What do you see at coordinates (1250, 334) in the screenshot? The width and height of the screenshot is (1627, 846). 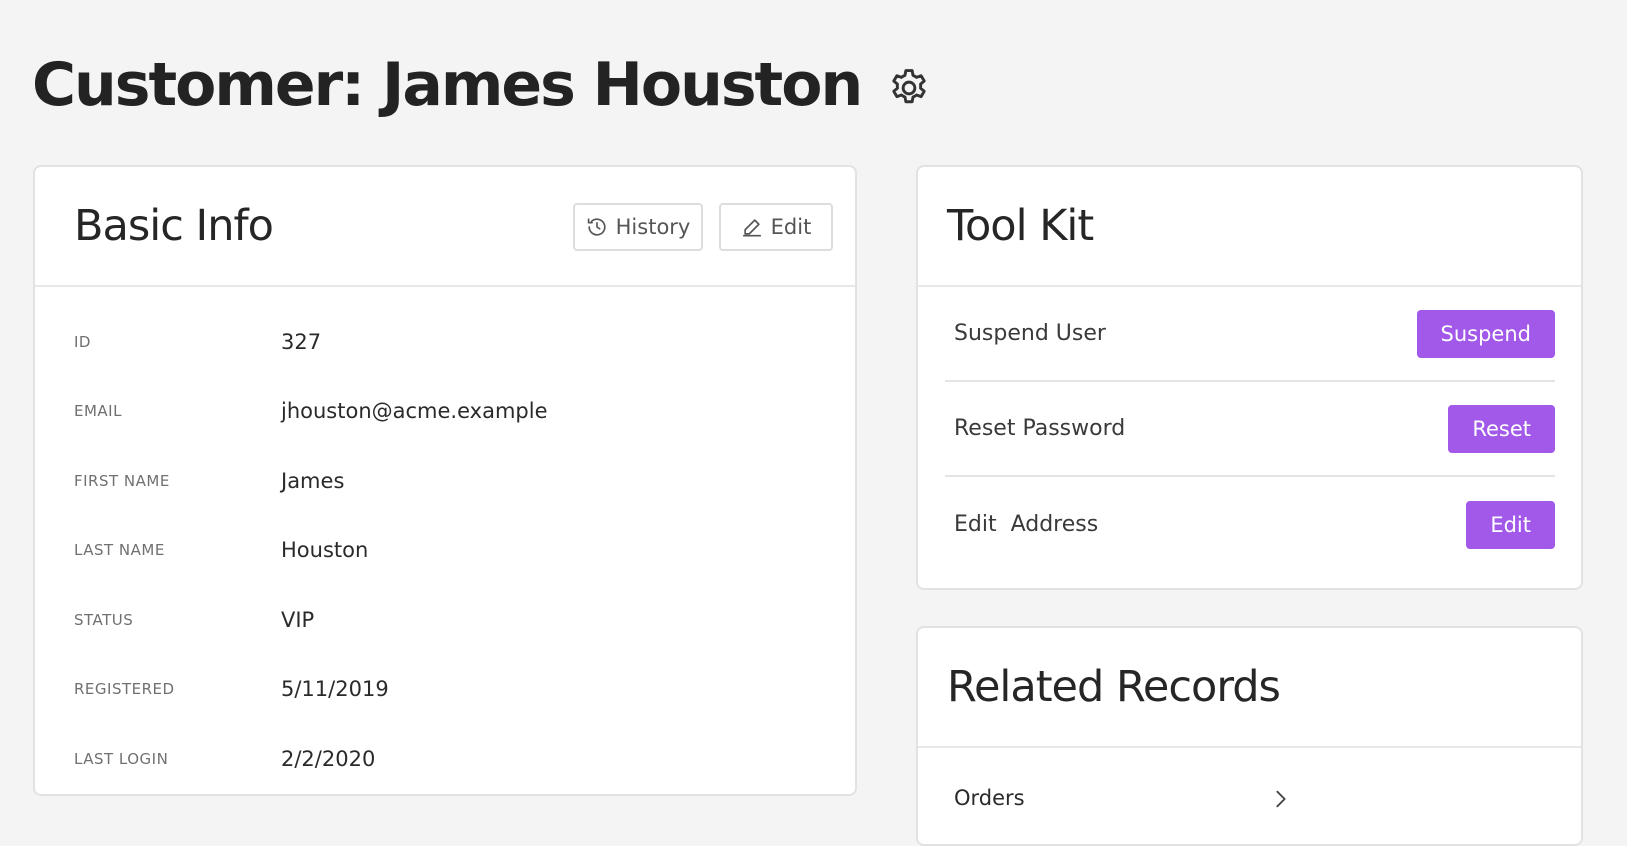 I see `tool-row-suspend-user: Suspend User Suspend` at bounding box center [1250, 334].